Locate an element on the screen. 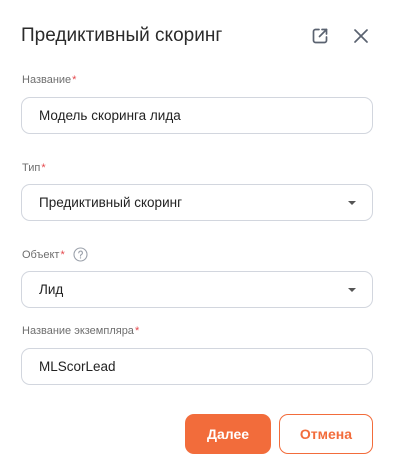 The width and height of the screenshot is (393, 473). name-field is located at coordinates (197, 115).